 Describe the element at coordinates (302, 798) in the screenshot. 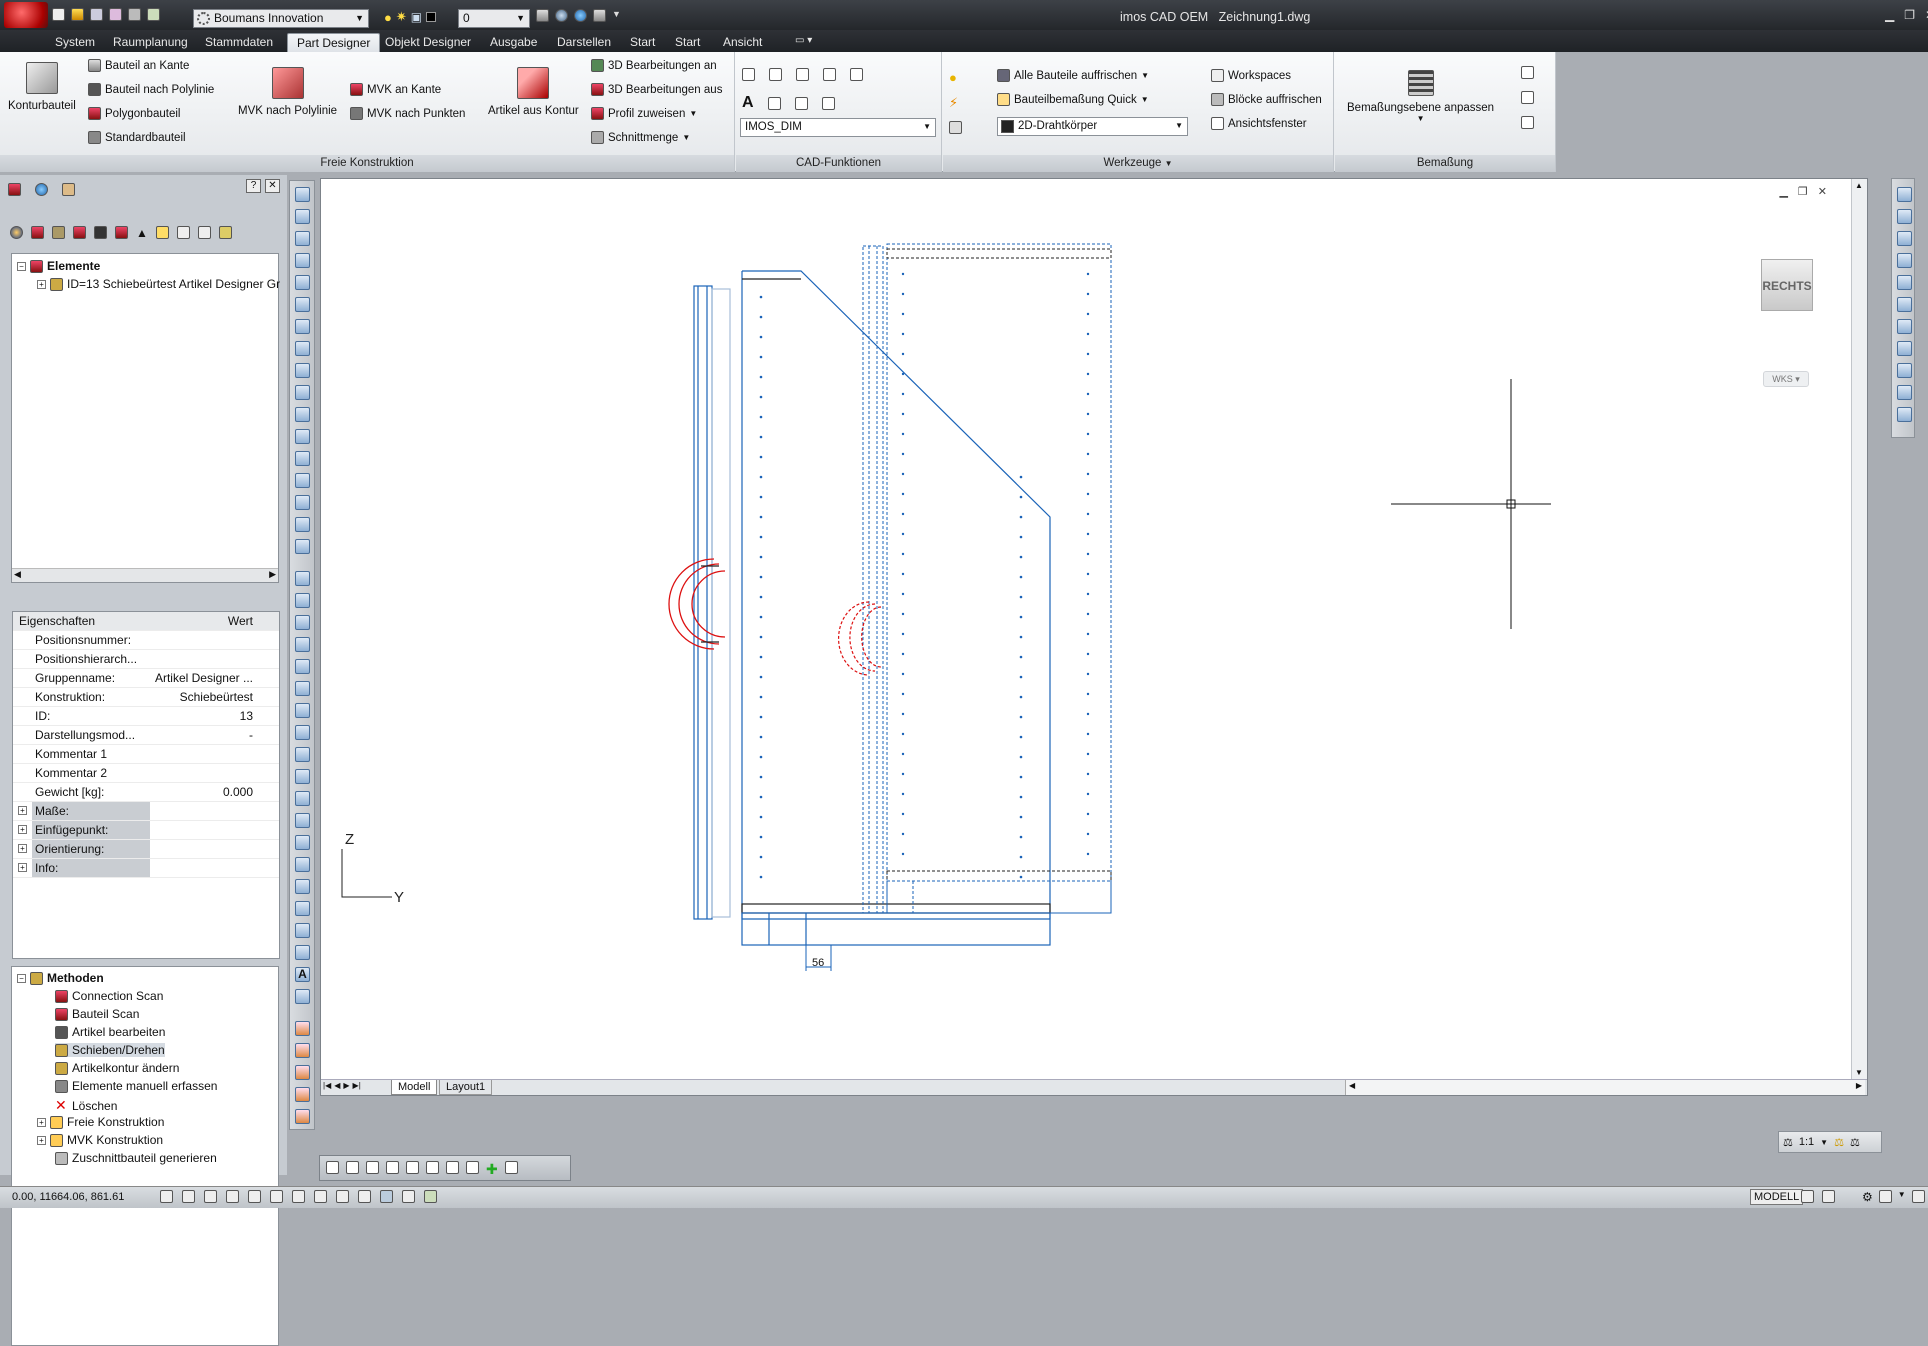

I see `ellipse-arc-icon` at that location.